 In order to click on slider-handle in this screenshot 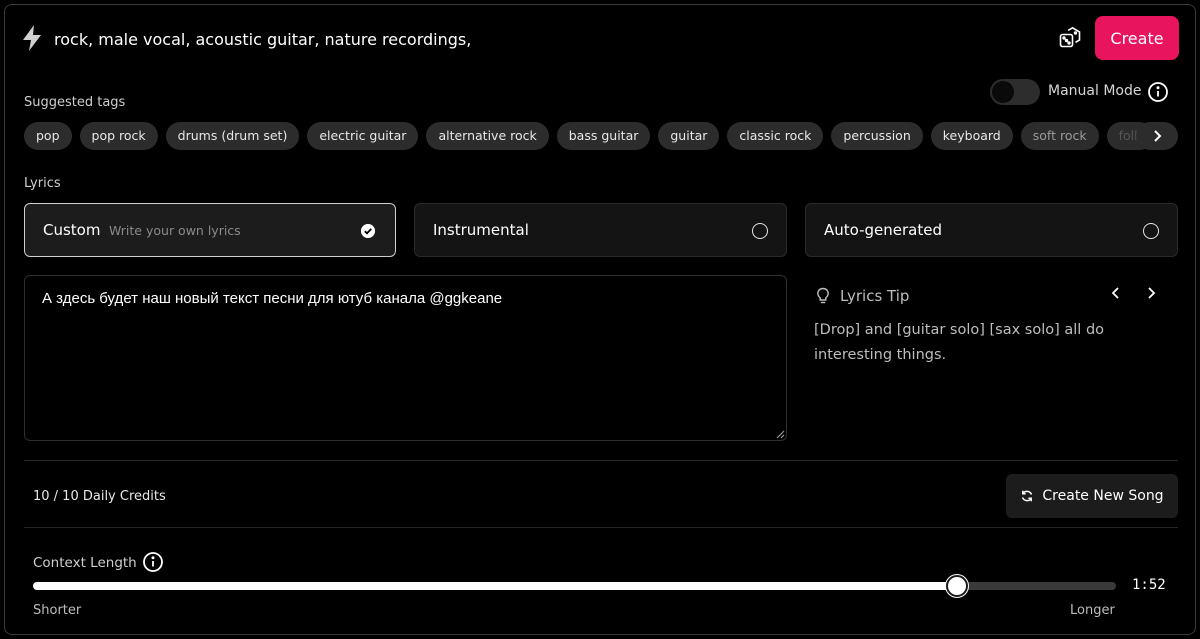, I will do `click(956, 586)`.